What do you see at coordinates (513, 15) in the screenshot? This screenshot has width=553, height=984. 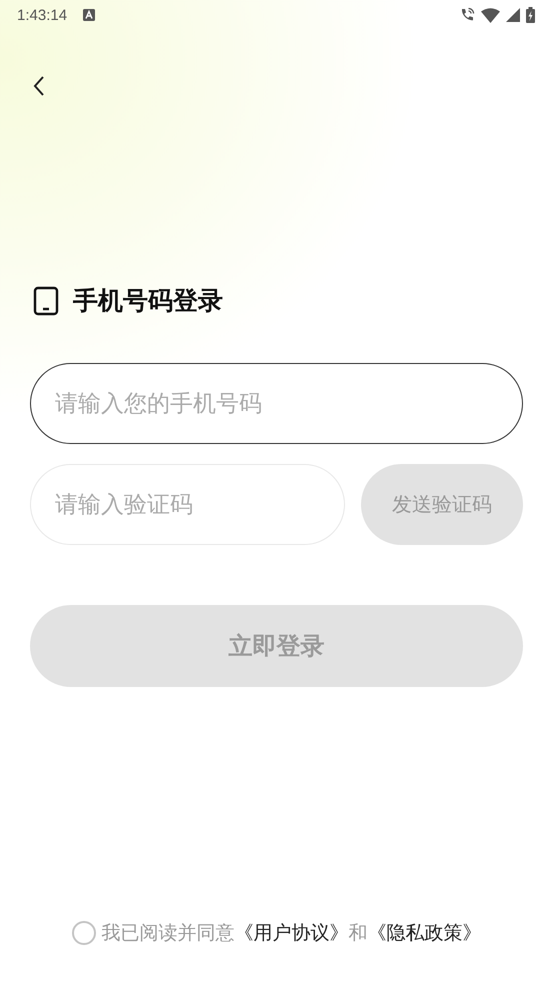 I see `signal-icon` at bounding box center [513, 15].